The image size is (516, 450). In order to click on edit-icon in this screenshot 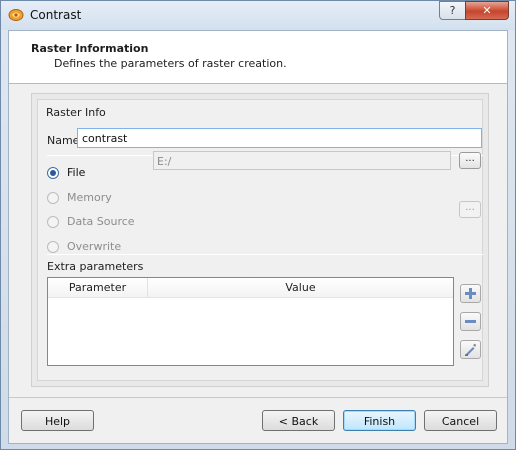, I will do `click(471, 349)`.